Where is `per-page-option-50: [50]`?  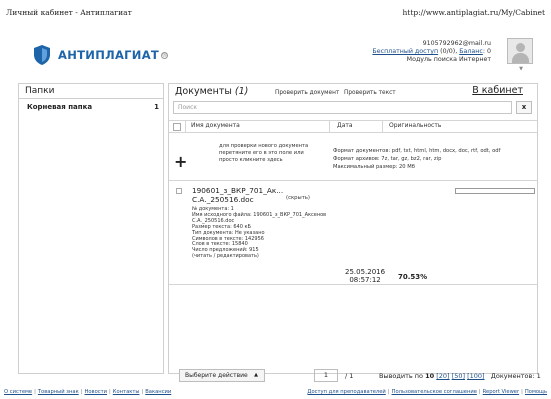
per-page-option-50: [50] is located at coordinates (458, 376).